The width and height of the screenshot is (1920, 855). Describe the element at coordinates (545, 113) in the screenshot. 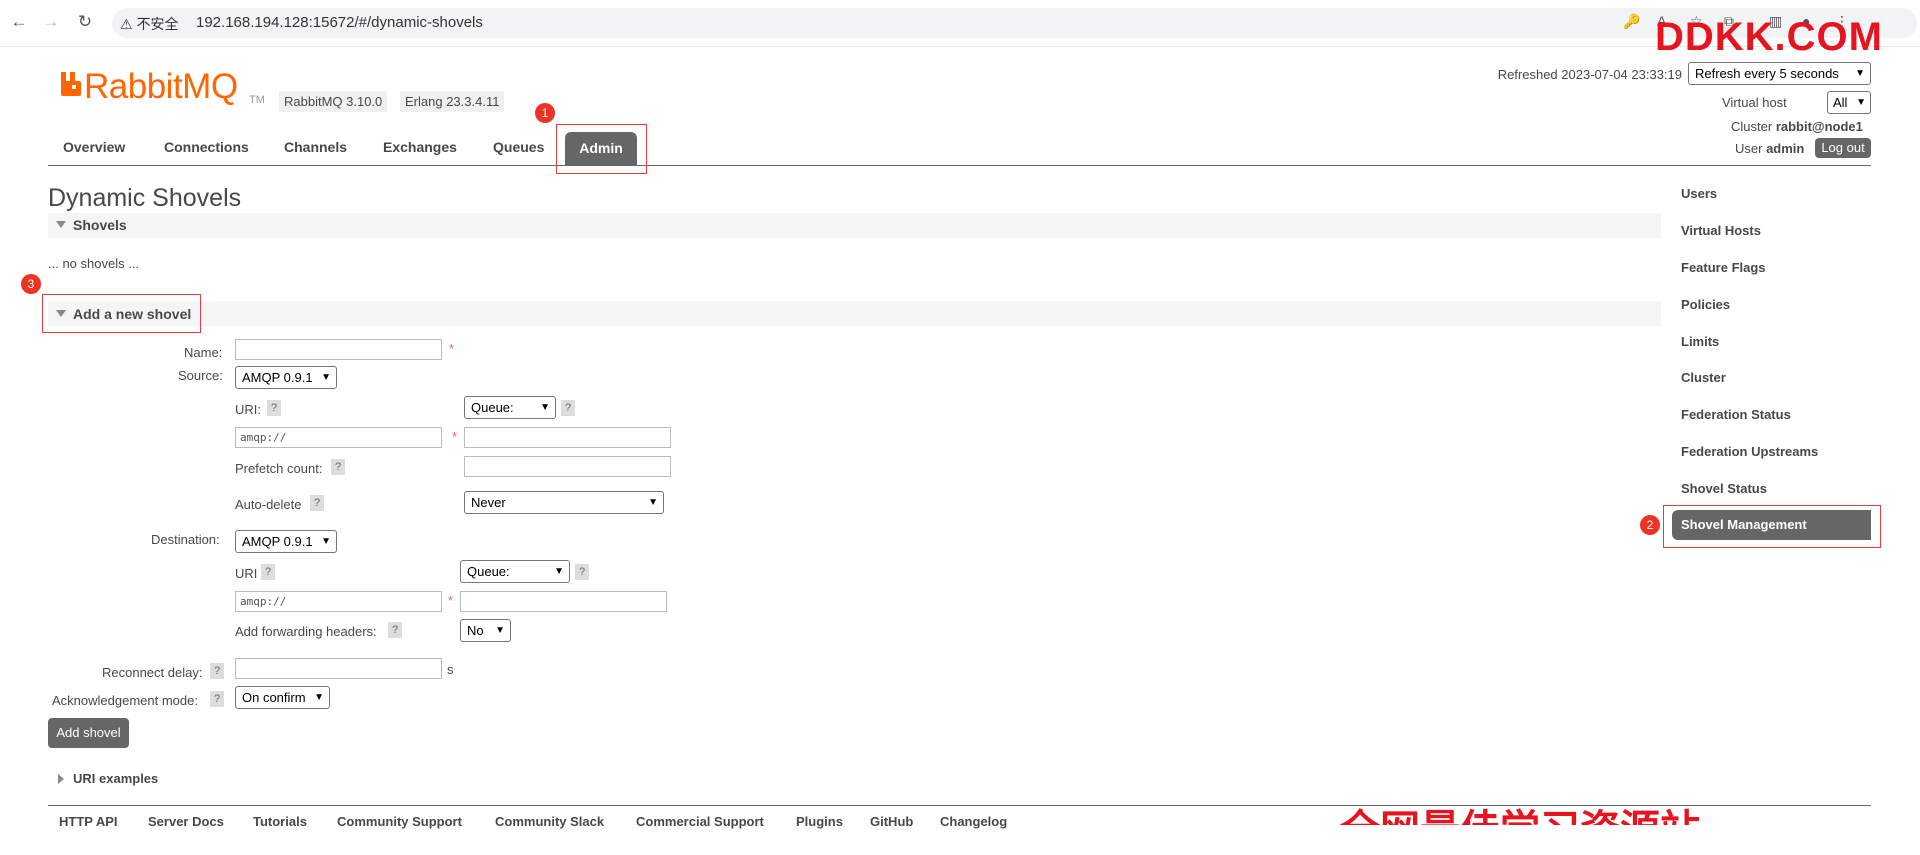

I see `annotation-marker-1: 1` at that location.